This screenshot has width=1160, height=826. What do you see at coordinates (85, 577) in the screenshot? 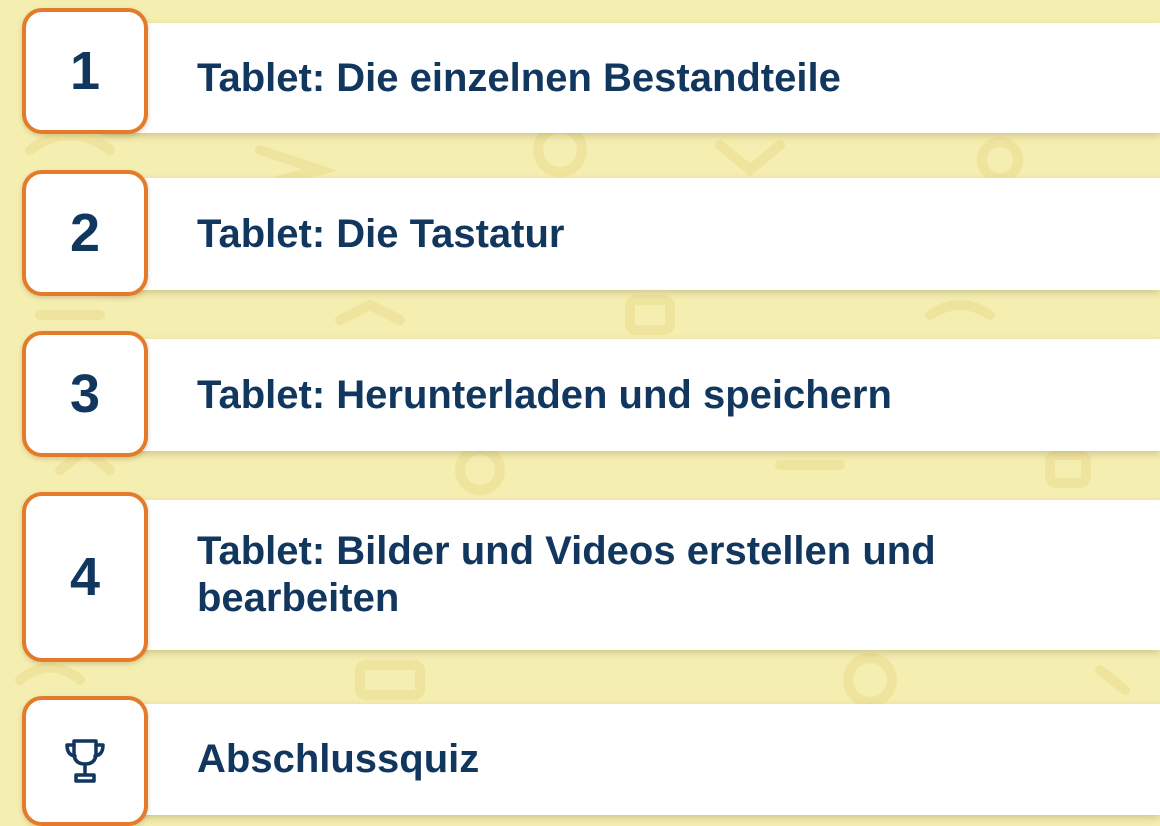
I see `lesson-number-badge: 4` at bounding box center [85, 577].